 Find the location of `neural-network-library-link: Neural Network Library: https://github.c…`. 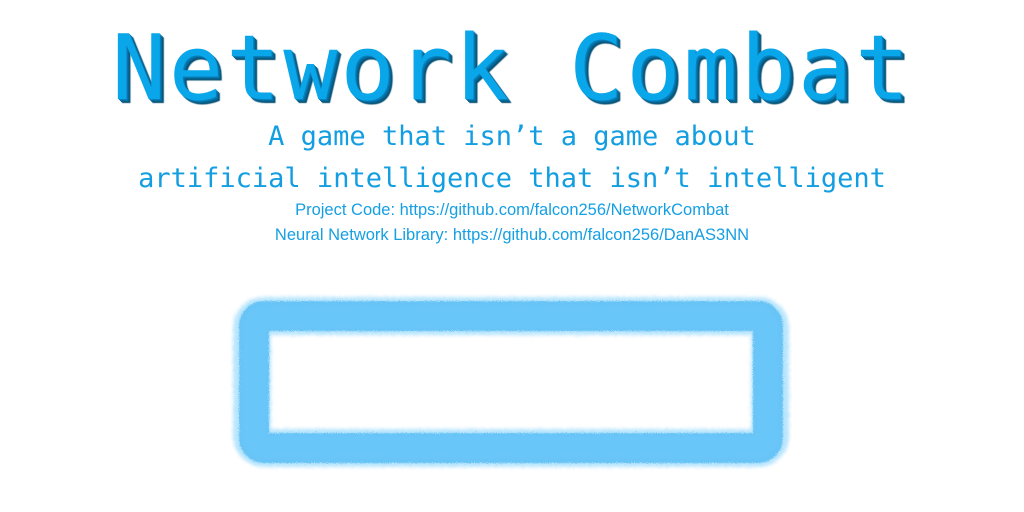

neural-network-library-link: Neural Network Library: https://github.c… is located at coordinates (512, 235).